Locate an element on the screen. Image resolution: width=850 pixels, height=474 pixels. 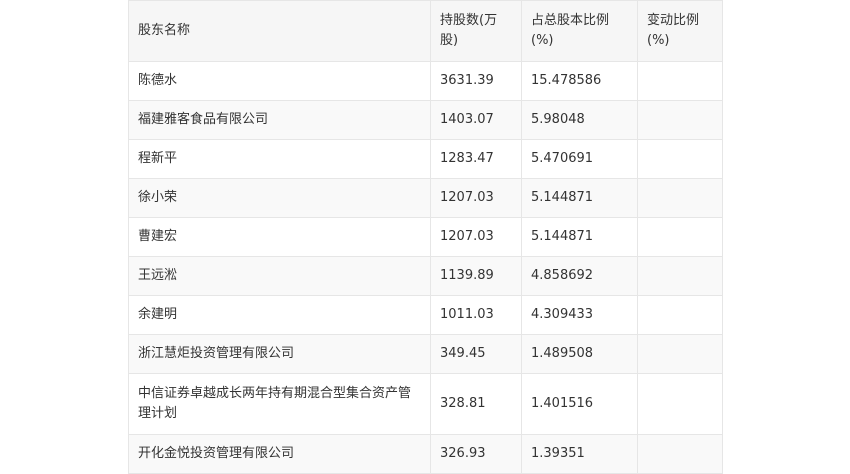
header-shareholder-name: 股东名称 is located at coordinates (279, 31).